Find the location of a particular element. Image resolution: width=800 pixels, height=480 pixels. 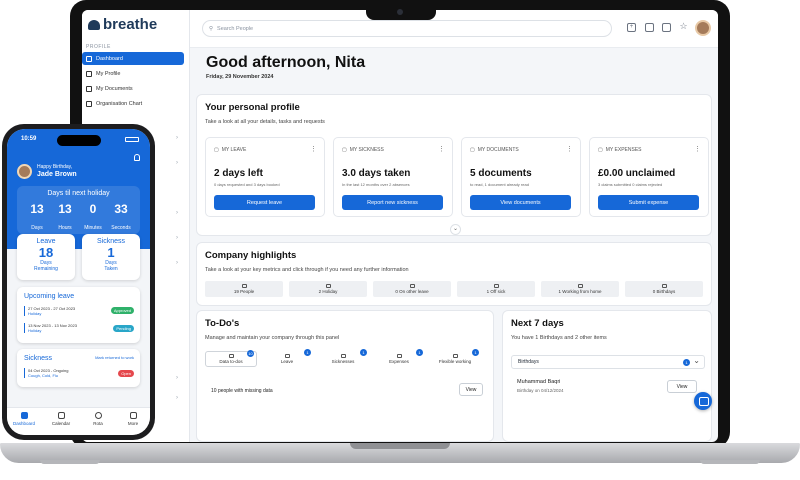

nav-more: More is located at coordinates (133, 419).